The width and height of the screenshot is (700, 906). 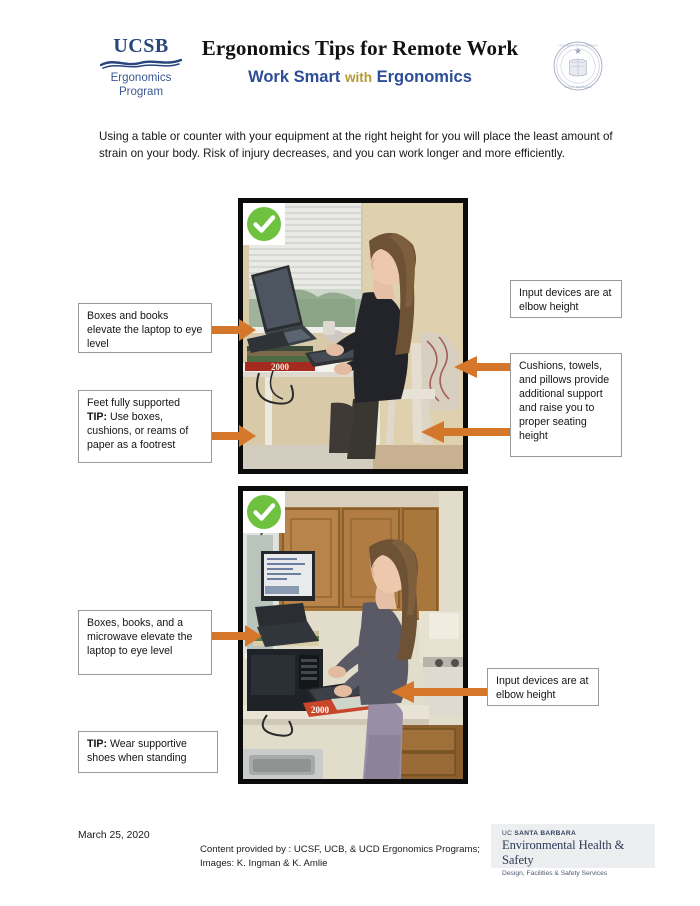 I want to click on ehs-campus-line: UC SANTA BARBARA, so click(x=578, y=833).